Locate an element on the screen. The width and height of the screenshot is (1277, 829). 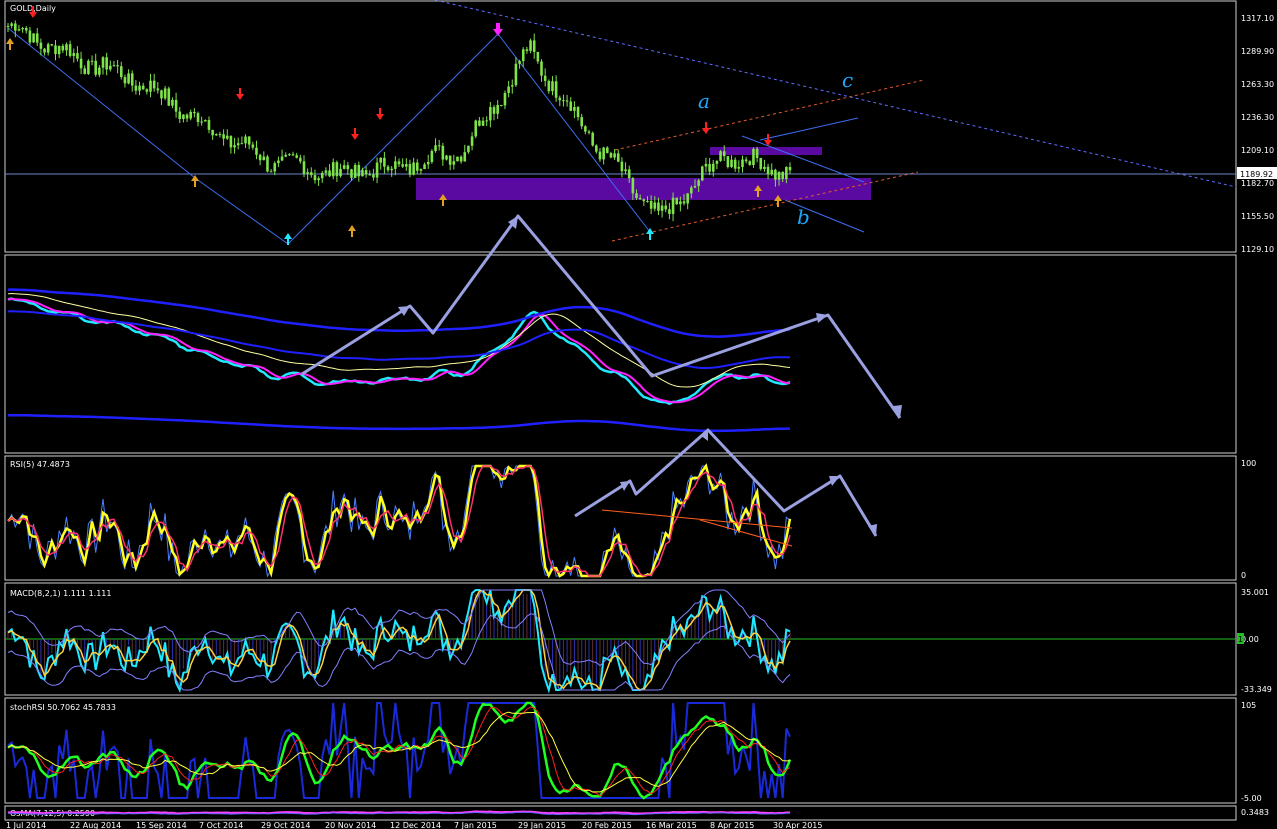
svg-text: 1317.10 is located at coordinates (1257, 18).